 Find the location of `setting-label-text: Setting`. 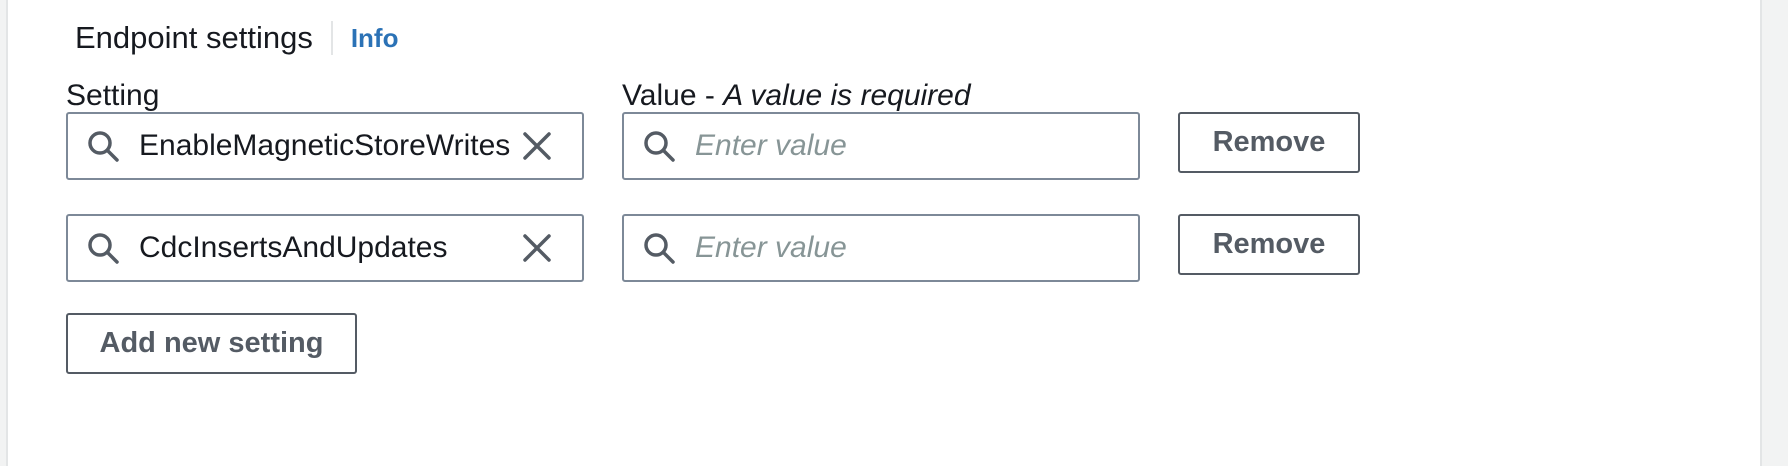

setting-label-text: Setting is located at coordinates (113, 95).